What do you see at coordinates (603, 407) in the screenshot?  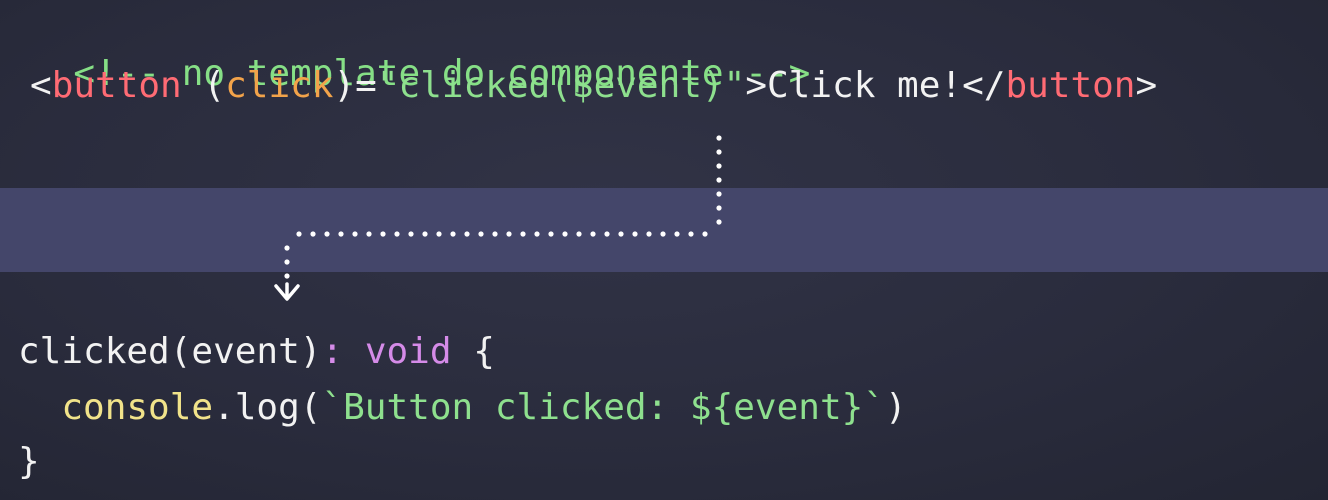 I see `template-literal: `Button clicked: ${event}`` at bounding box center [603, 407].